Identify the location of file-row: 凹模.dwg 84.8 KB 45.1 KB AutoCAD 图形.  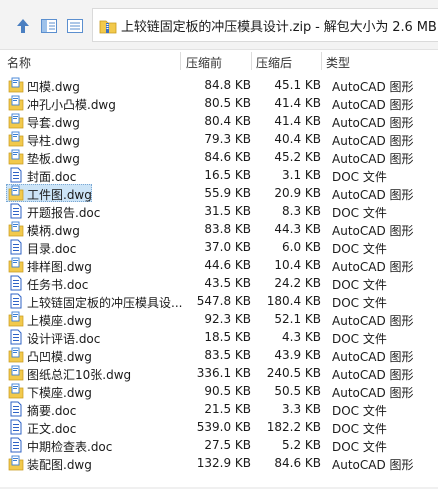
(219, 85).